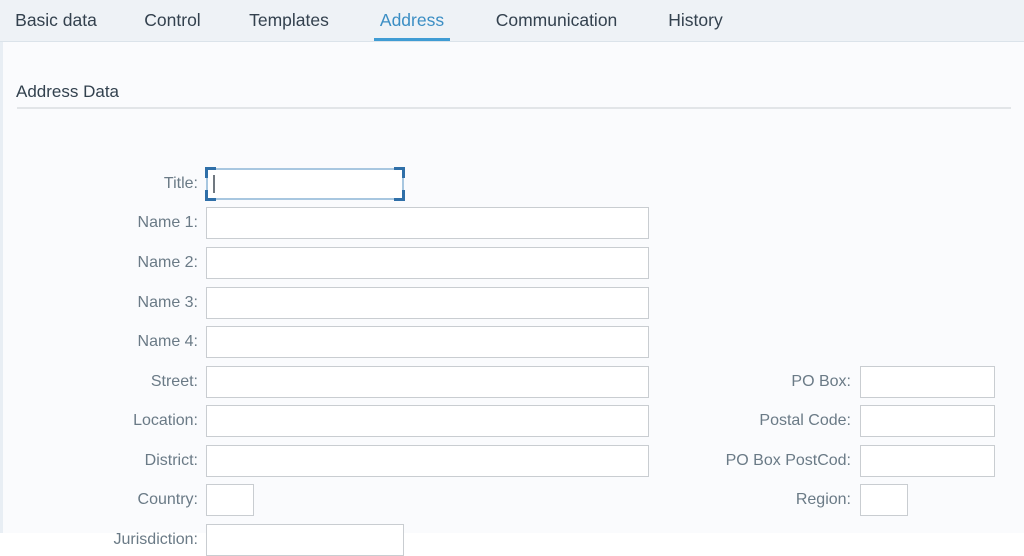 Image resolution: width=1024 pixels, height=556 pixels. What do you see at coordinates (805, 420) in the screenshot?
I see `field-label-postal-code: Postal Code:` at bounding box center [805, 420].